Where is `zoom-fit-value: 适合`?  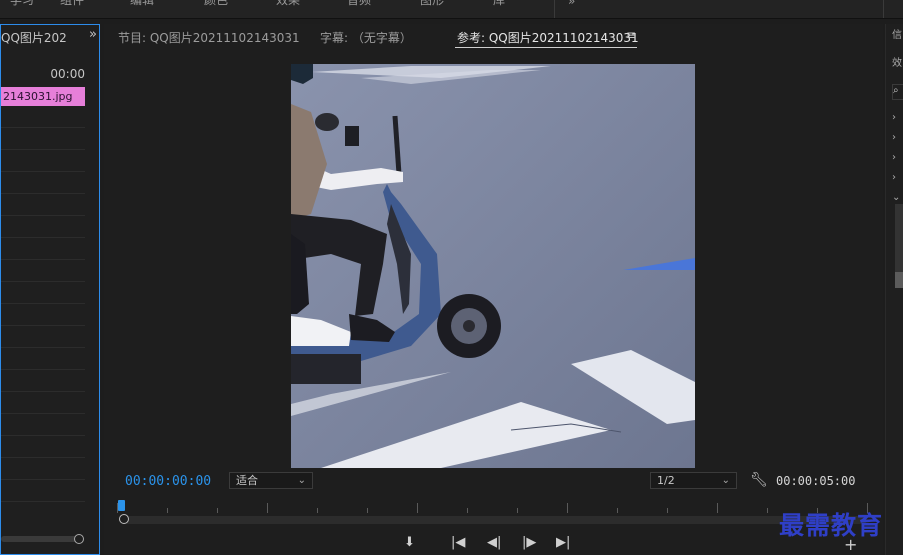 zoom-fit-value: 适合 is located at coordinates (247, 480).